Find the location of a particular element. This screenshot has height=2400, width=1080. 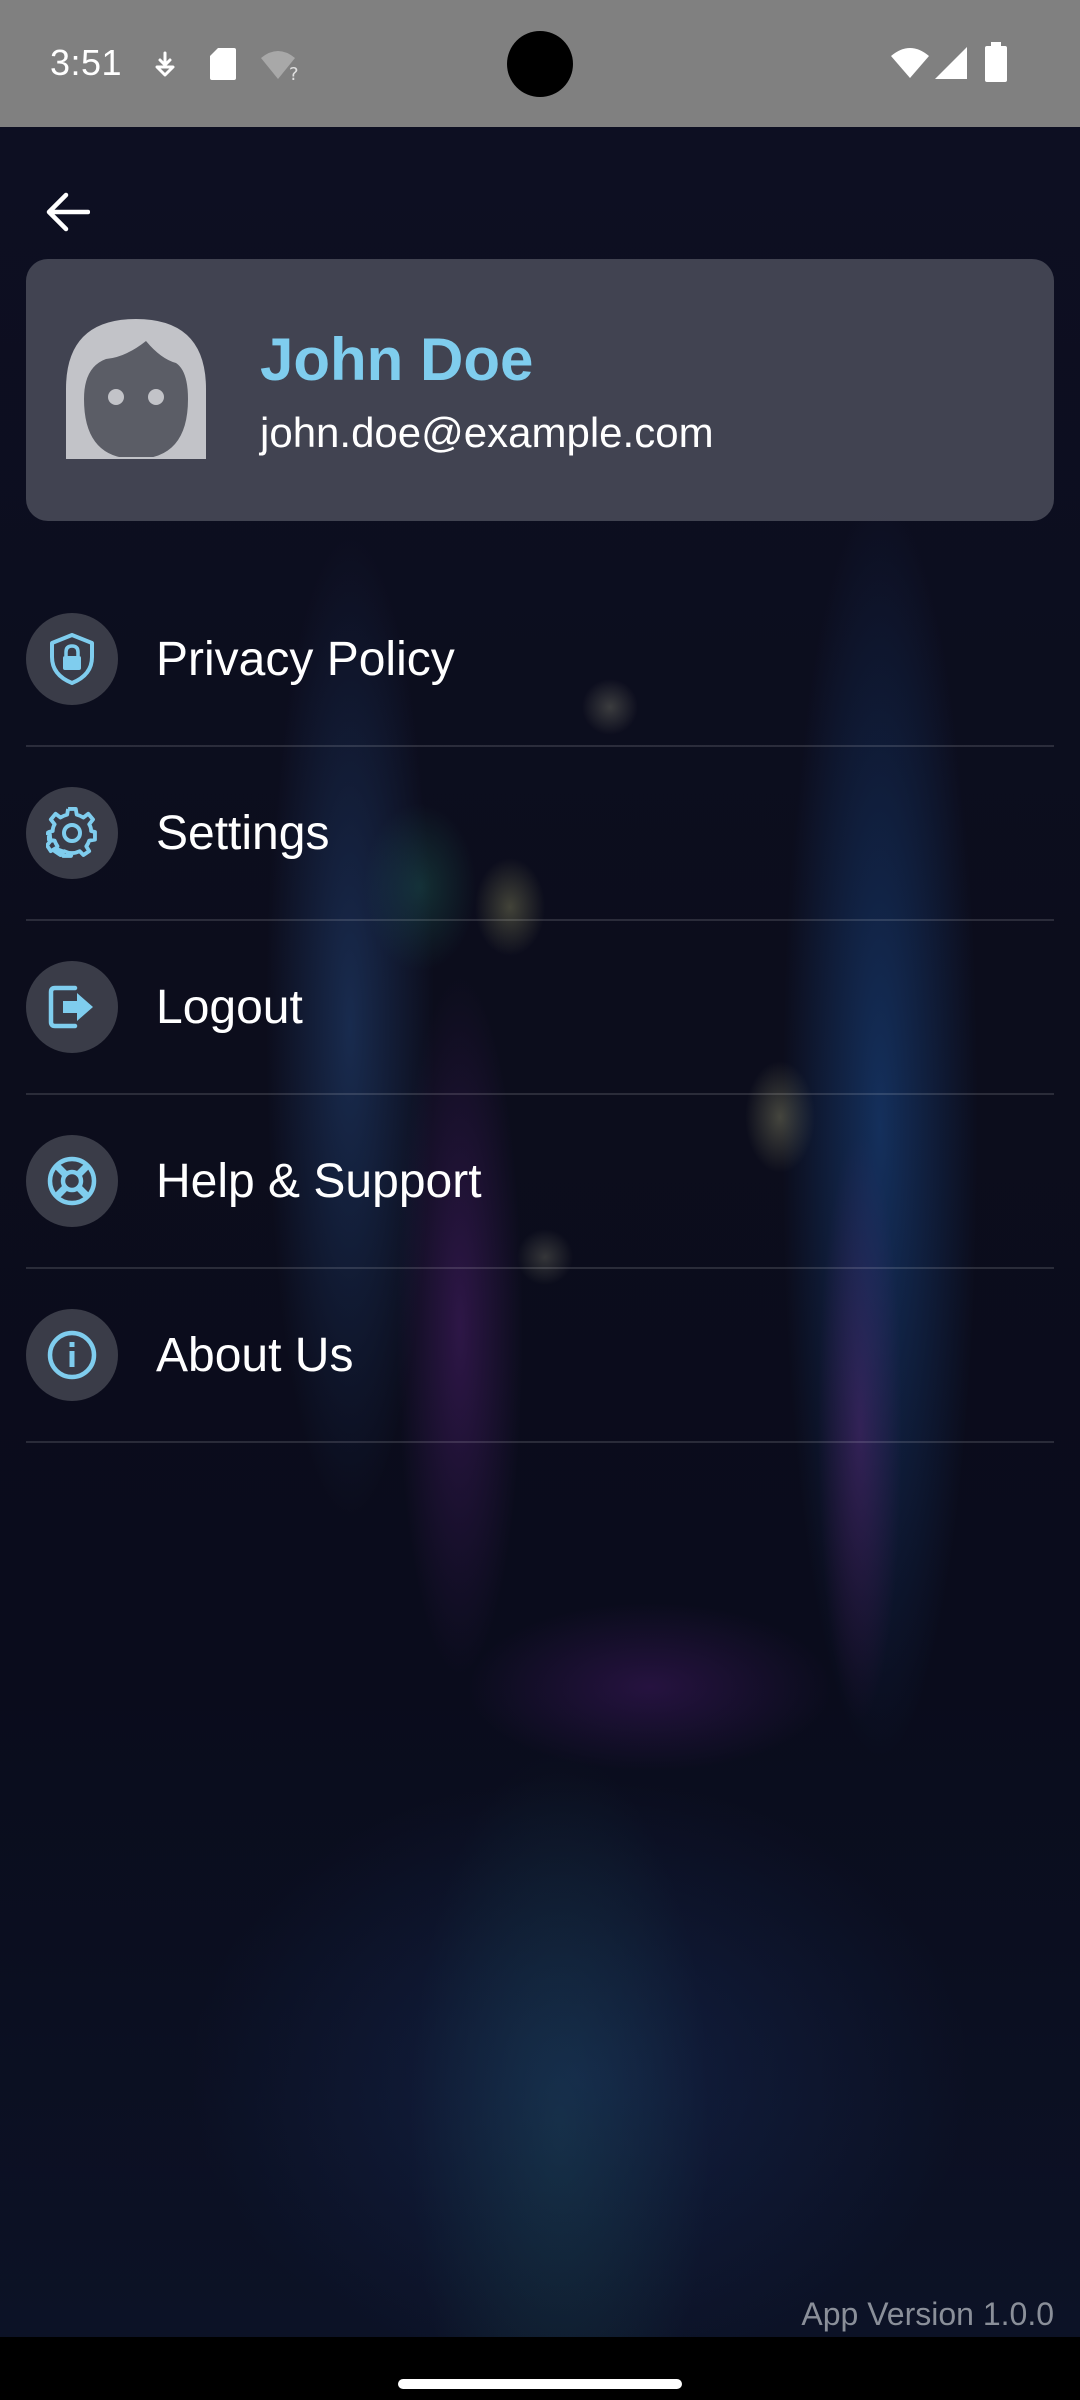

sd-card-icon is located at coordinates (223, 66).